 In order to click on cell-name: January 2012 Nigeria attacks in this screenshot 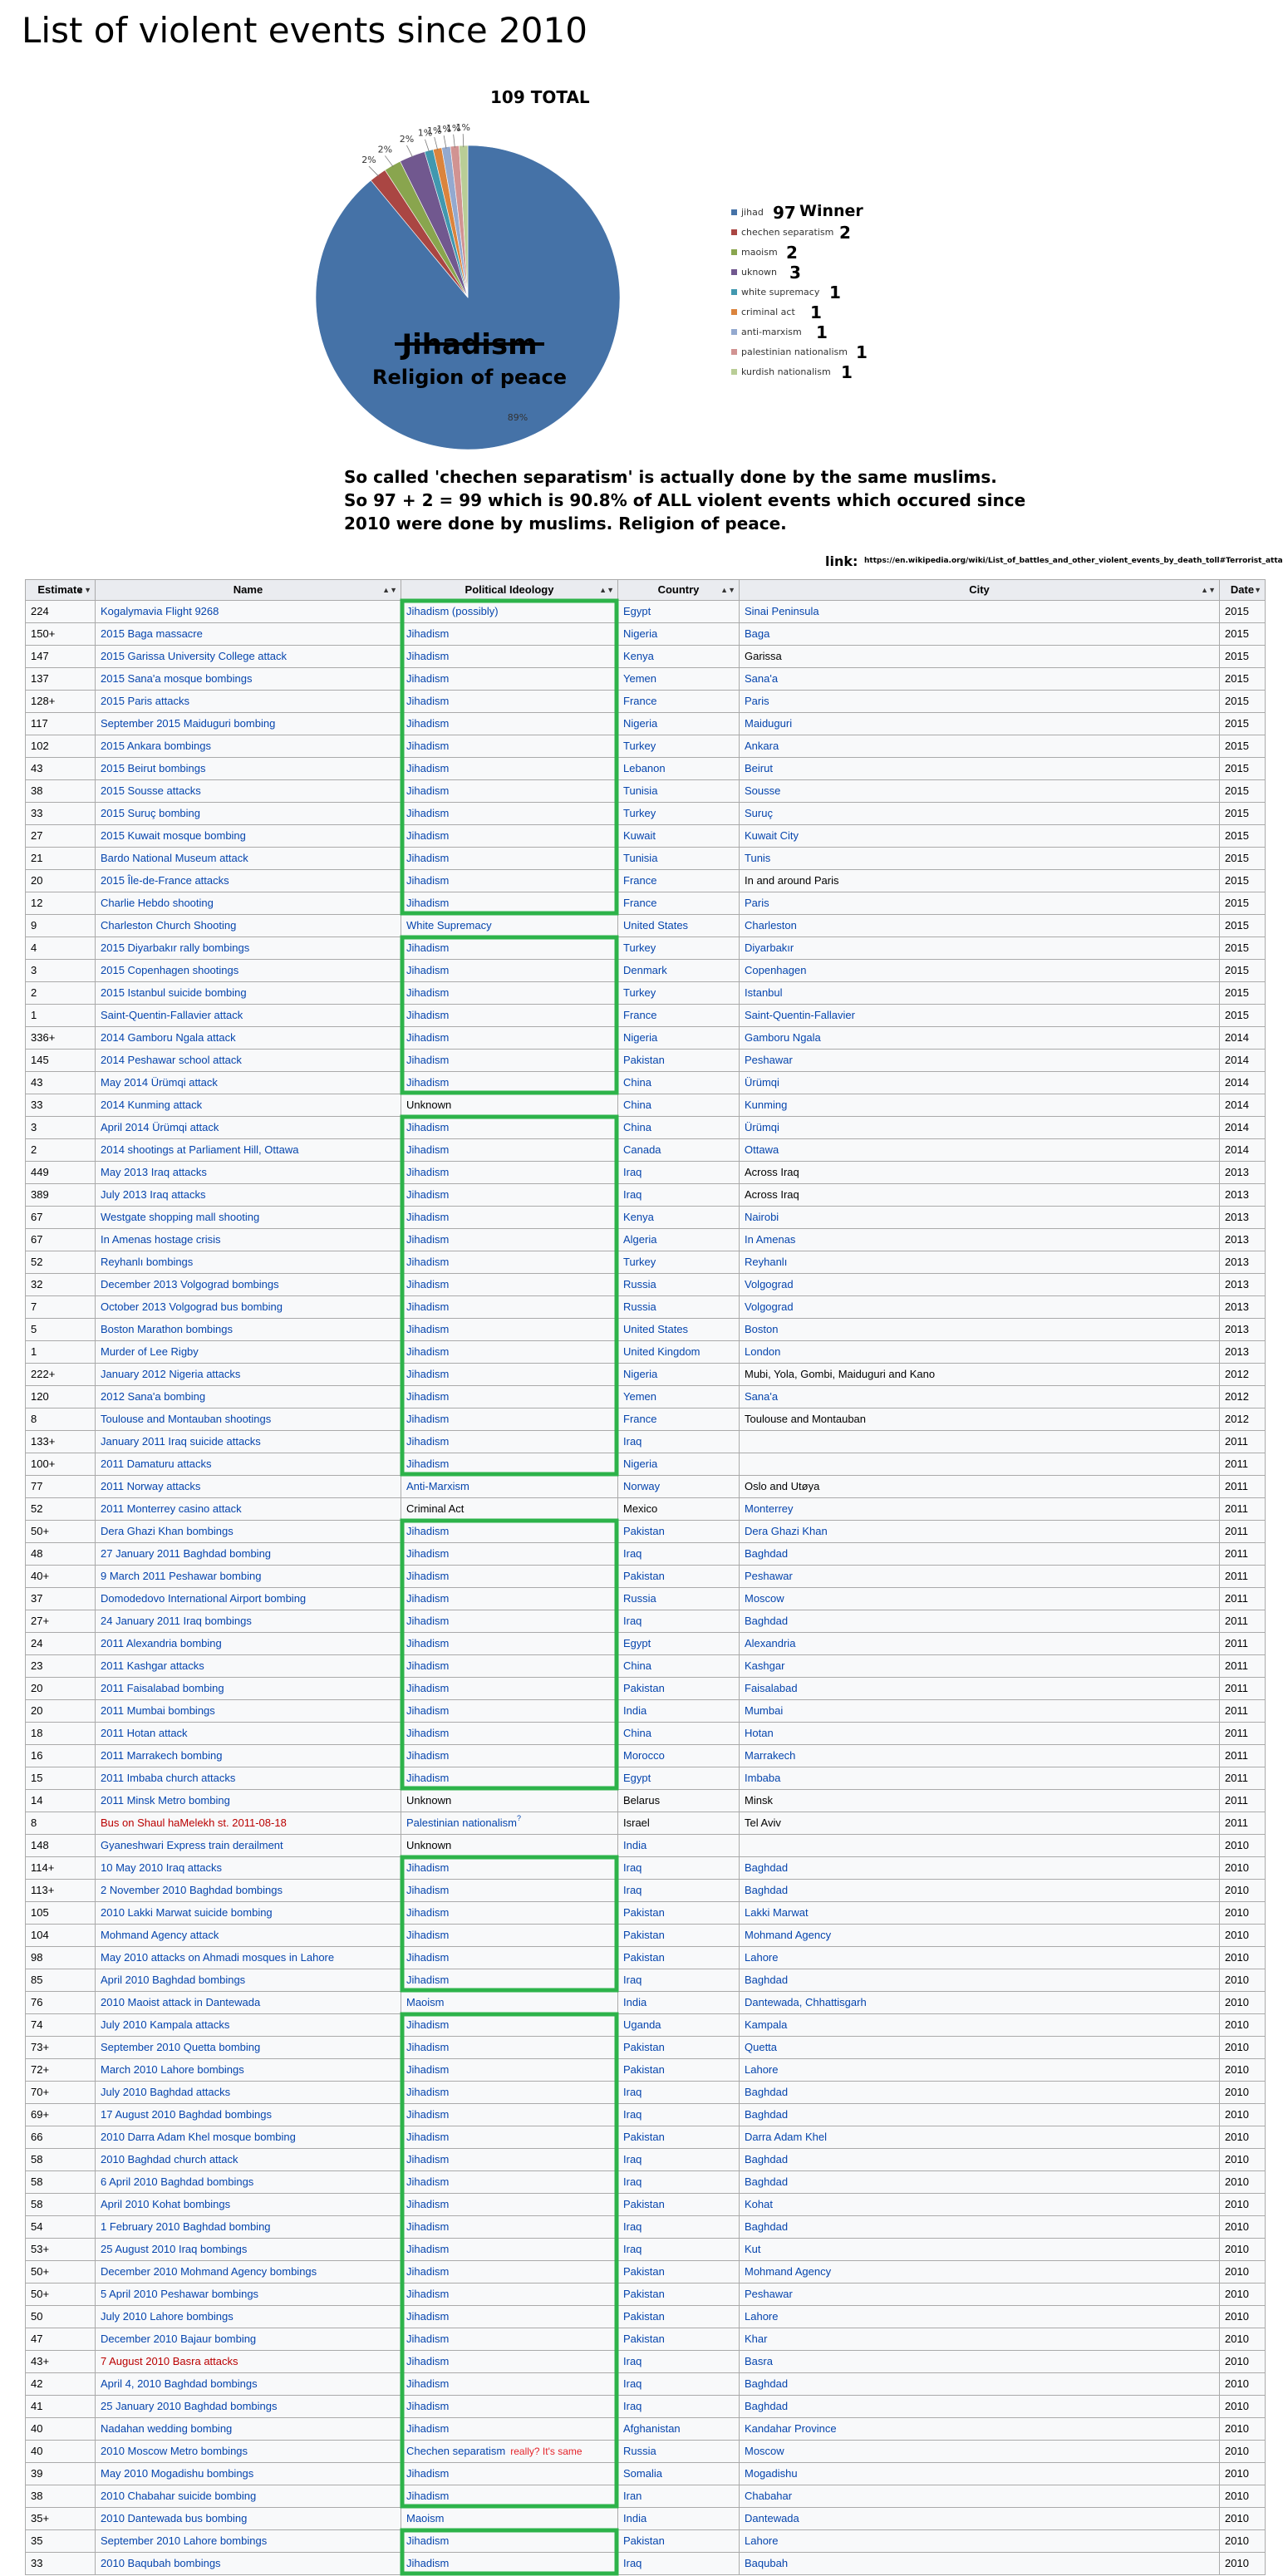, I will do `click(248, 1374)`.